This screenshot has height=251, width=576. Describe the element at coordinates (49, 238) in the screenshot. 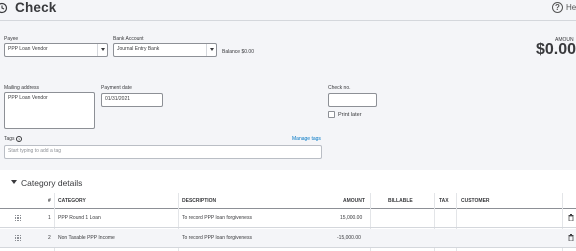

I see `row-number: 2` at that location.